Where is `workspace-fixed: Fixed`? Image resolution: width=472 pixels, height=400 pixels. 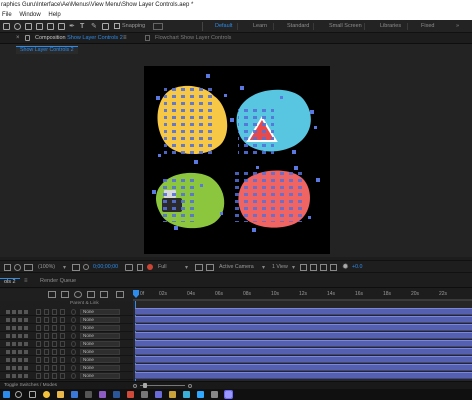 workspace-fixed: Fixed is located at coordinates (427, 26).